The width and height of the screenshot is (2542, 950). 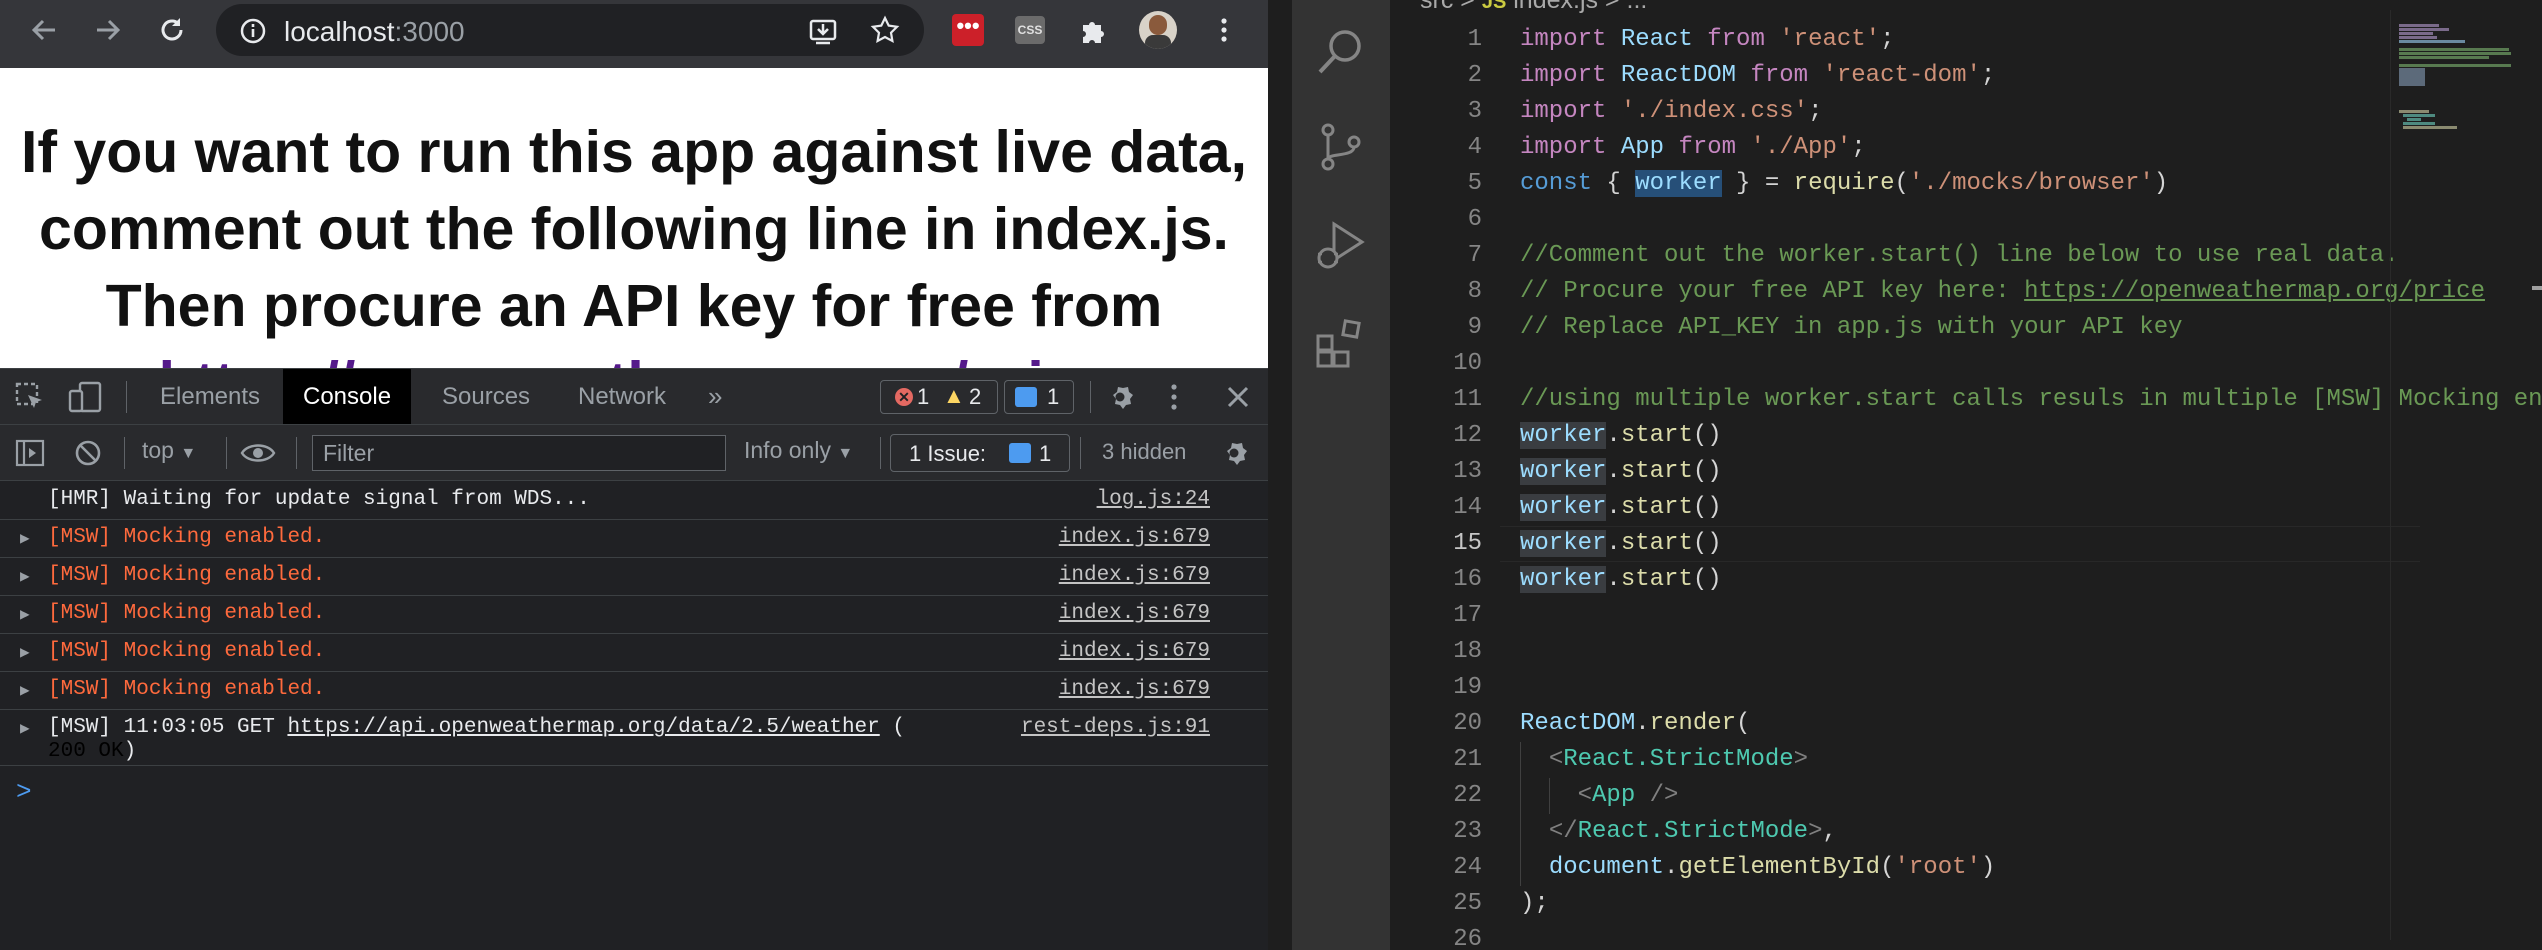 What do you see at coordinates (1436, 7) in the screenshot?
I see `breadcrumb-folder: src` at bounding box center [1436, 7].